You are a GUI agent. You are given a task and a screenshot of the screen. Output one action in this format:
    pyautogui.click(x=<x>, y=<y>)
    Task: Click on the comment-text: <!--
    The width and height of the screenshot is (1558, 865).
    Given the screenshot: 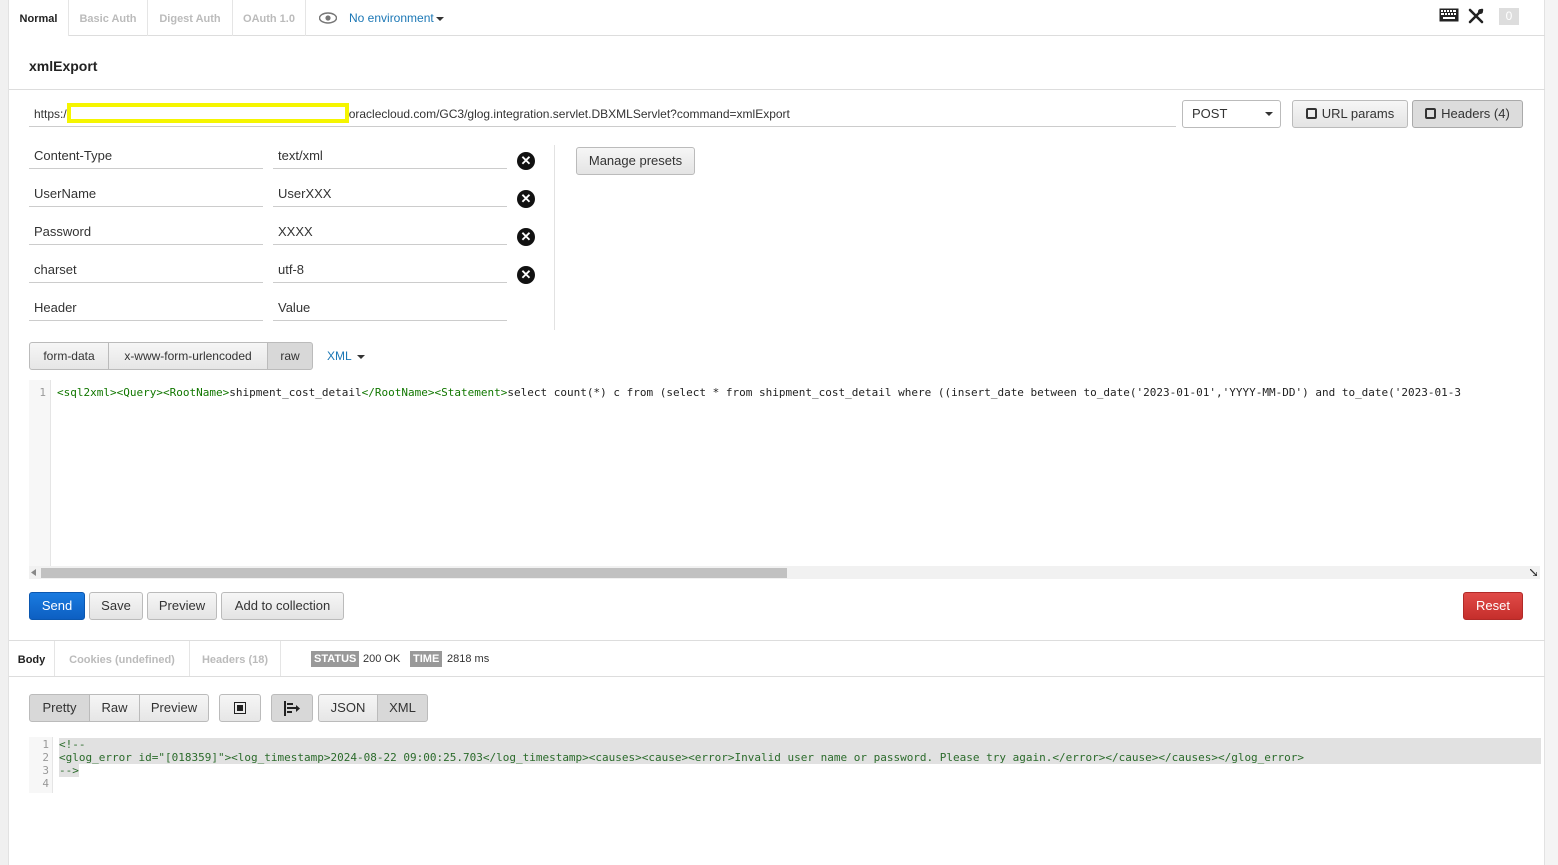 What is the action you would take?
    pyautogui.click(x=72, y=744)
    